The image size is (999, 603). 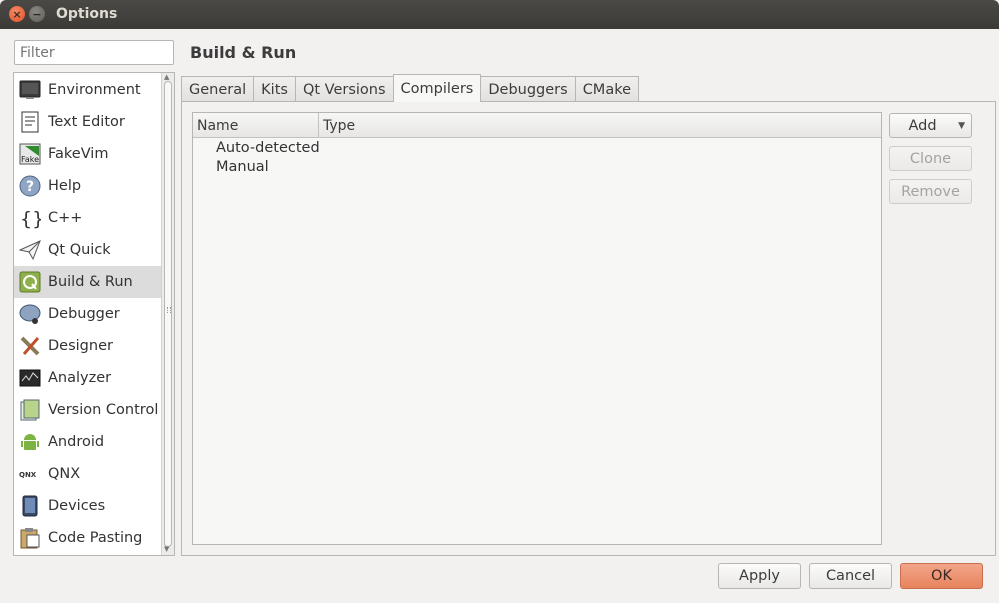 I want to click on category-label: Android, so click(x=76, y=442).